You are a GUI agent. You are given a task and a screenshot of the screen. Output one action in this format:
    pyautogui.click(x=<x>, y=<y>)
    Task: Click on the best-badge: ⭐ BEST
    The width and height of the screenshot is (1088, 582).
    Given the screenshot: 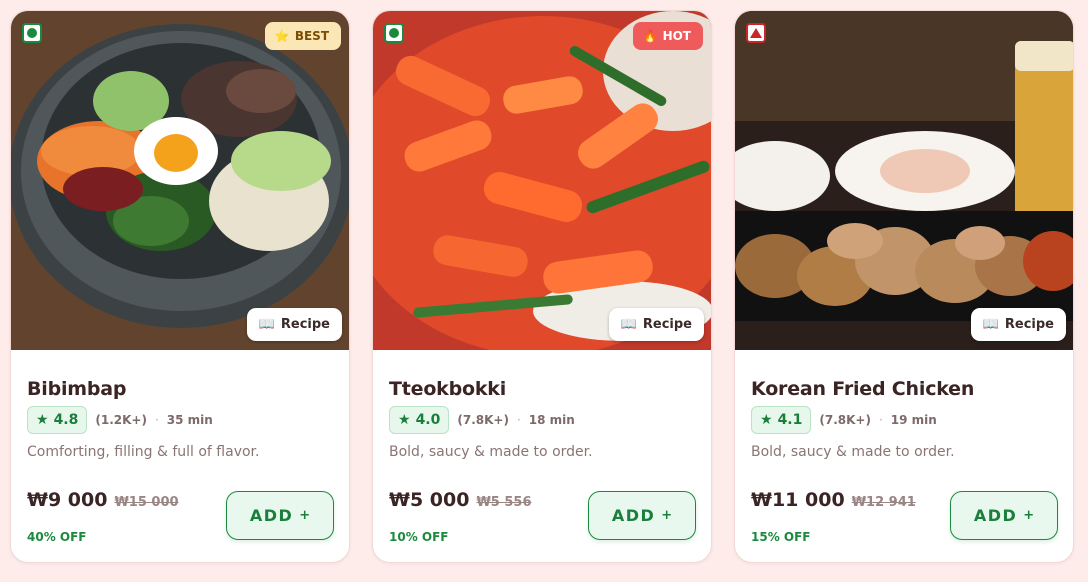 What is the action you would take?
    pyautogui.click(x=302, y=36)
    